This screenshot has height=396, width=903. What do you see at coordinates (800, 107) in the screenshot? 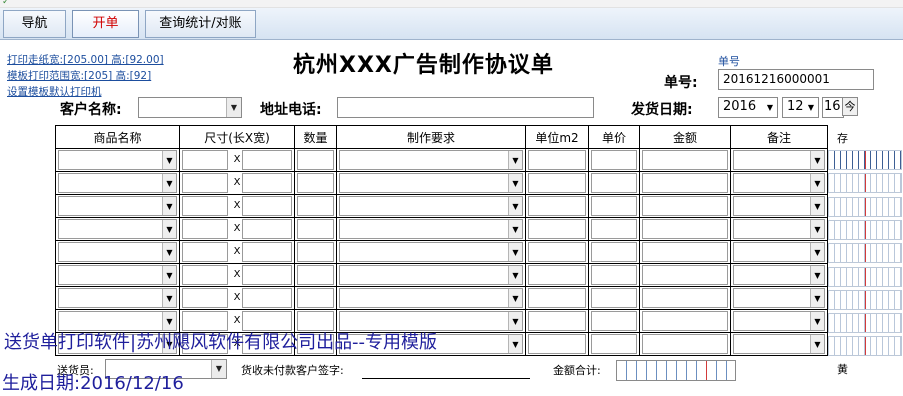
I see `ship-month-select: 12 ▼` at bounding box center [800, 107].